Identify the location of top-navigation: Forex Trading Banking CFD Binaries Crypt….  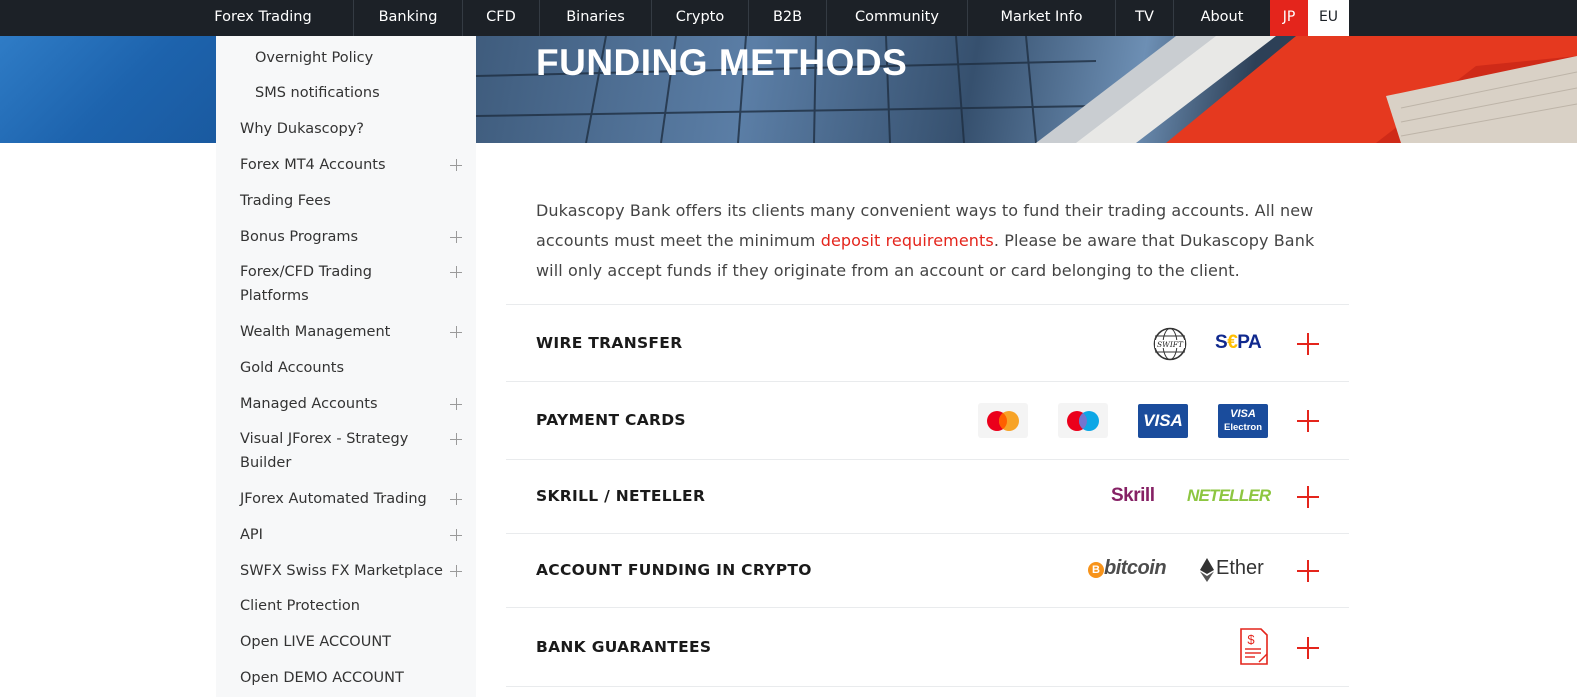
(788, 18).